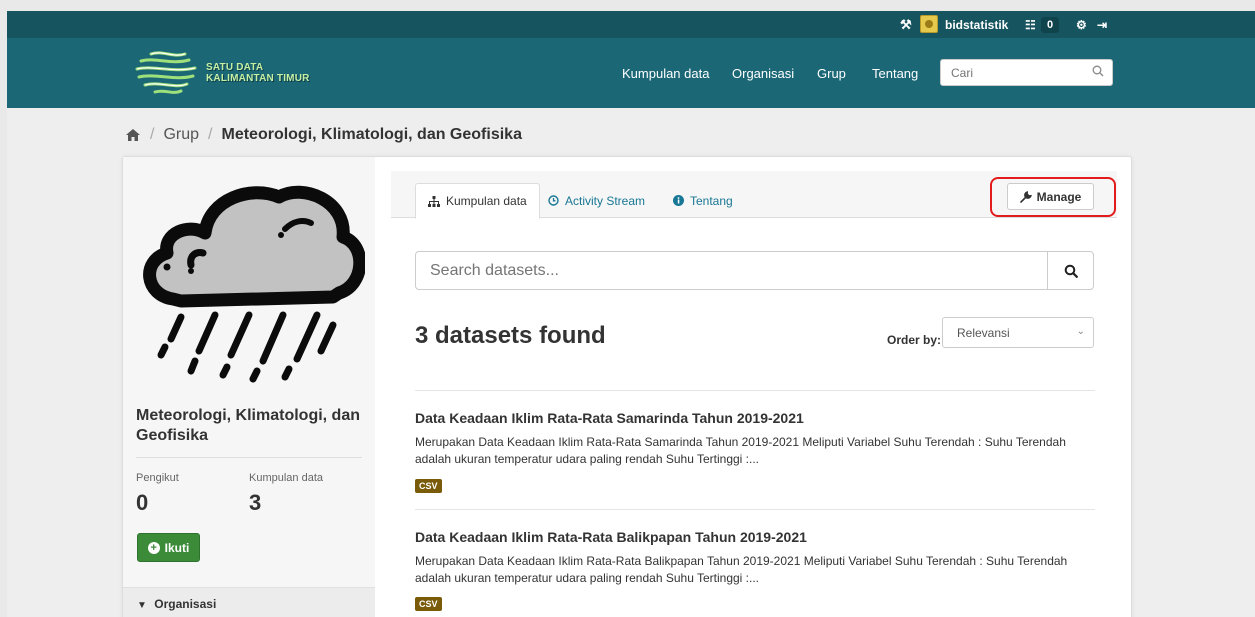  I want to click on tab-kumpulan-data: Kumpulan data, so click(477, 201).